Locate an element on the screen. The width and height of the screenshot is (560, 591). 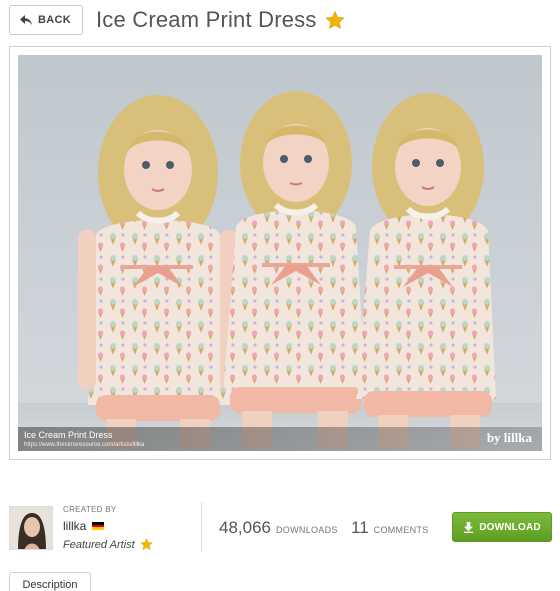
comments-count: 11 is located at coordinates (360, 527).